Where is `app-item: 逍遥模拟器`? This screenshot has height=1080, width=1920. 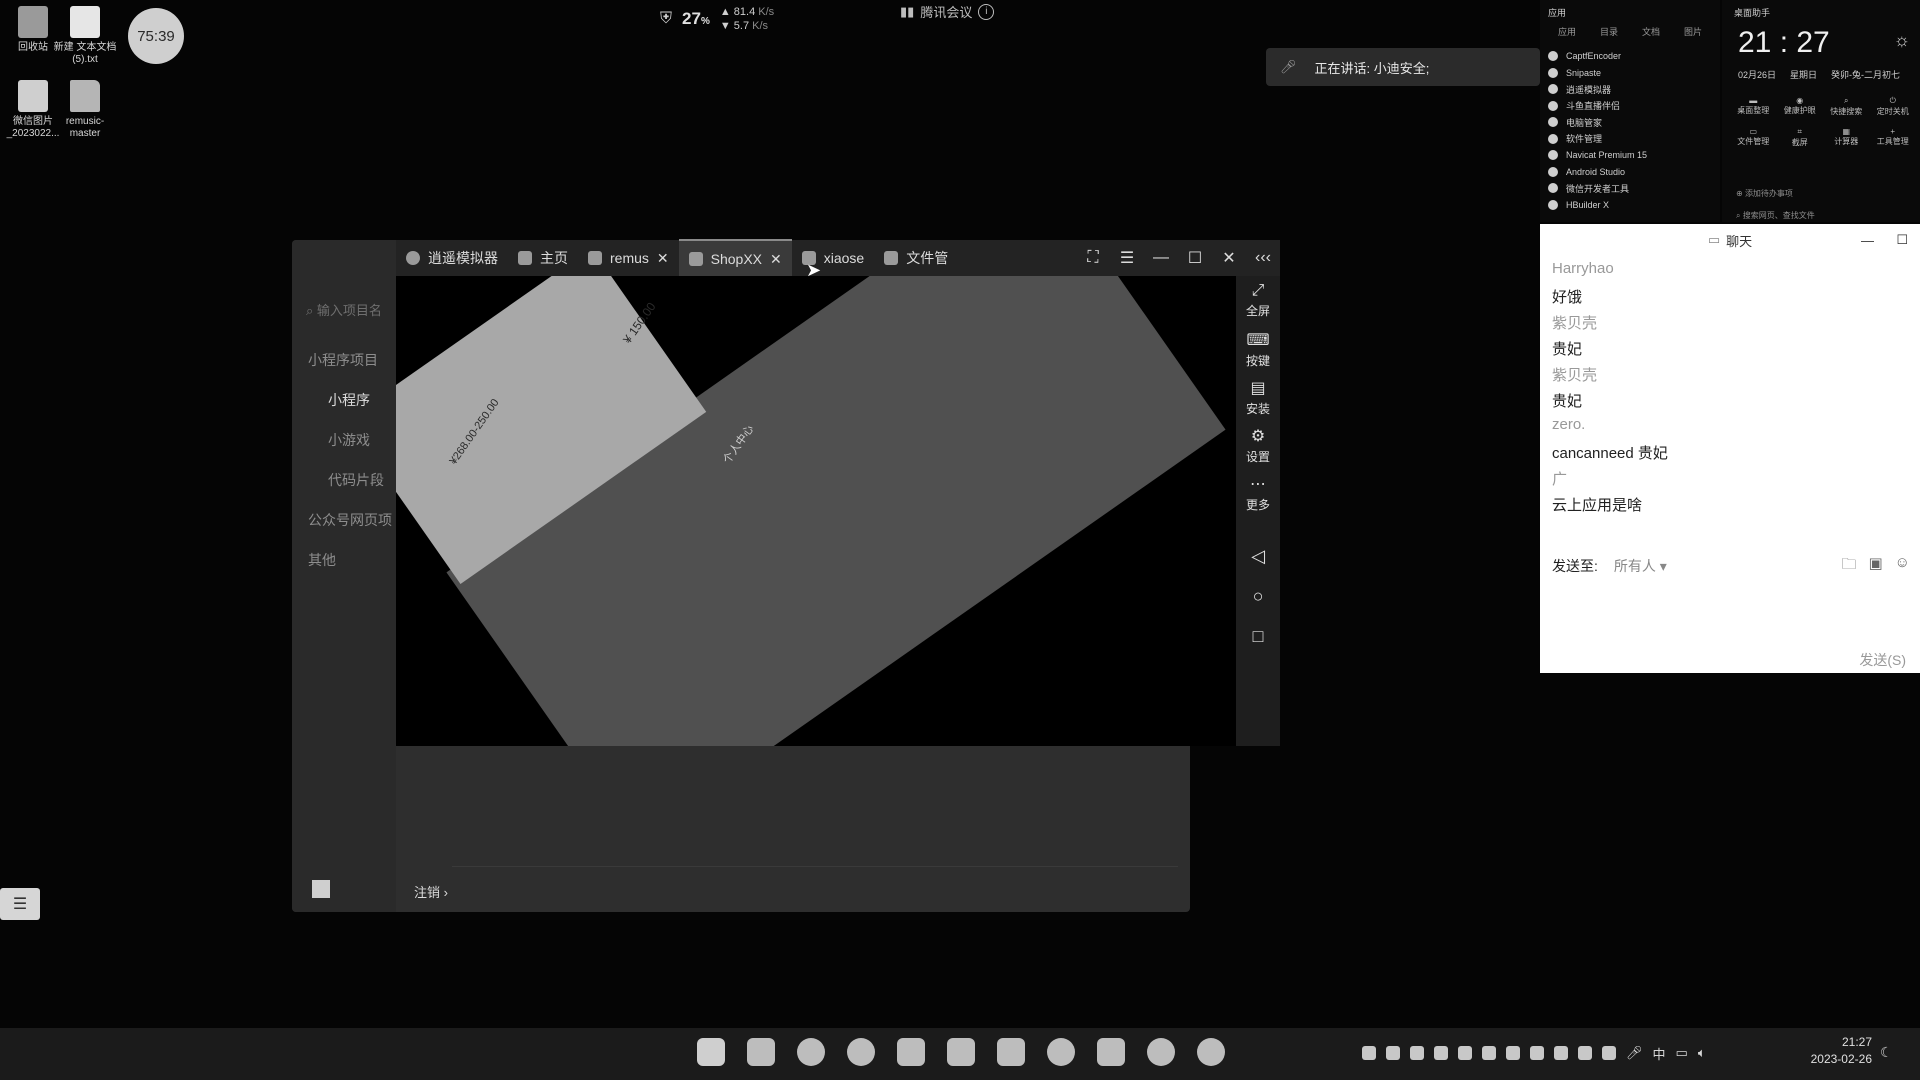 app-item: 逍遥模拟器 is located at coordinates (1630, 89).